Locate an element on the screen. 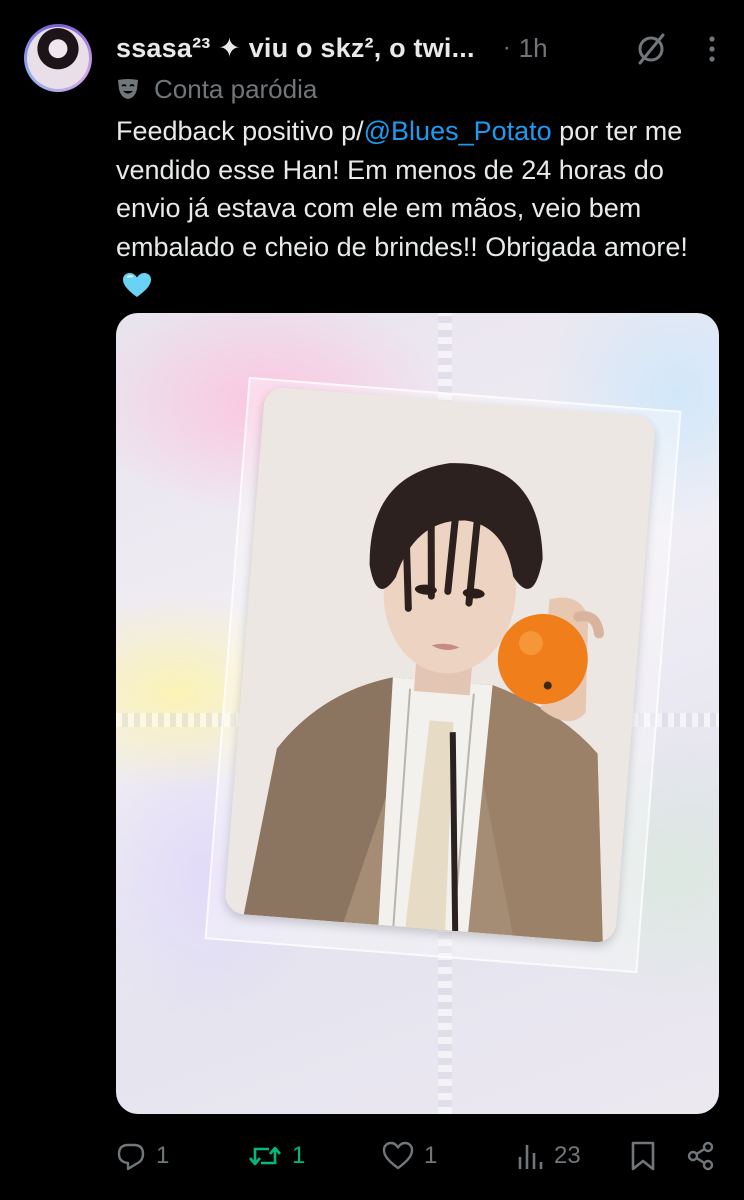 This screenshot has height=1200, width=744. views-count: 23 is located at coordinates (567, 1155).